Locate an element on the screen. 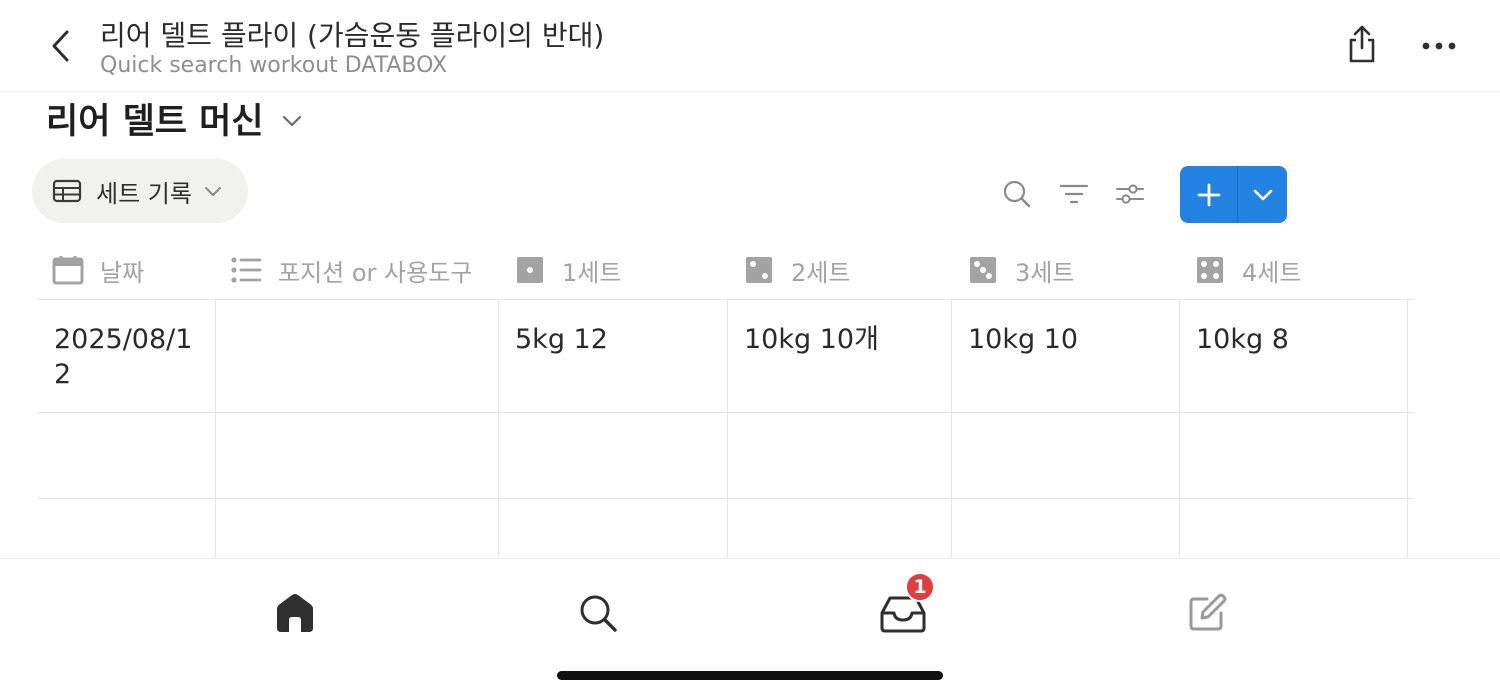  edit-icon is located at coordinates (1208, 612).